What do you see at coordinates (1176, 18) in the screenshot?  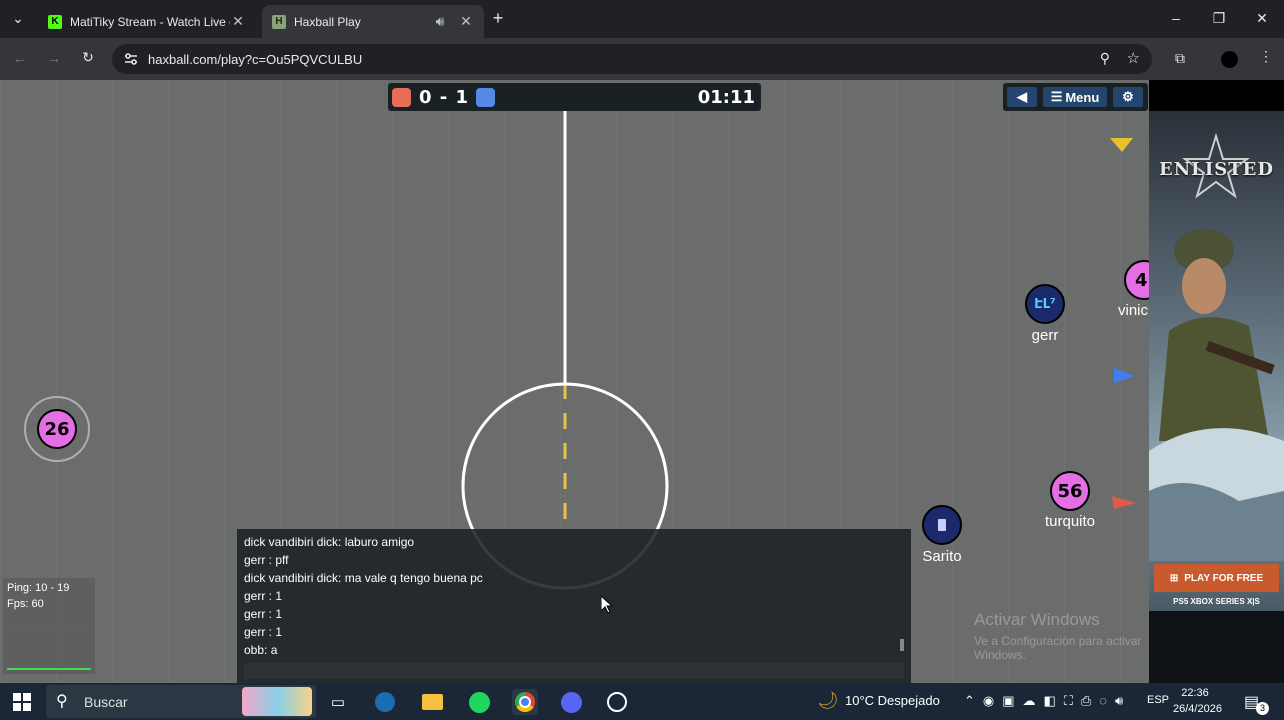 I see `minimize-button: –` at bounding box center [1176, 18].